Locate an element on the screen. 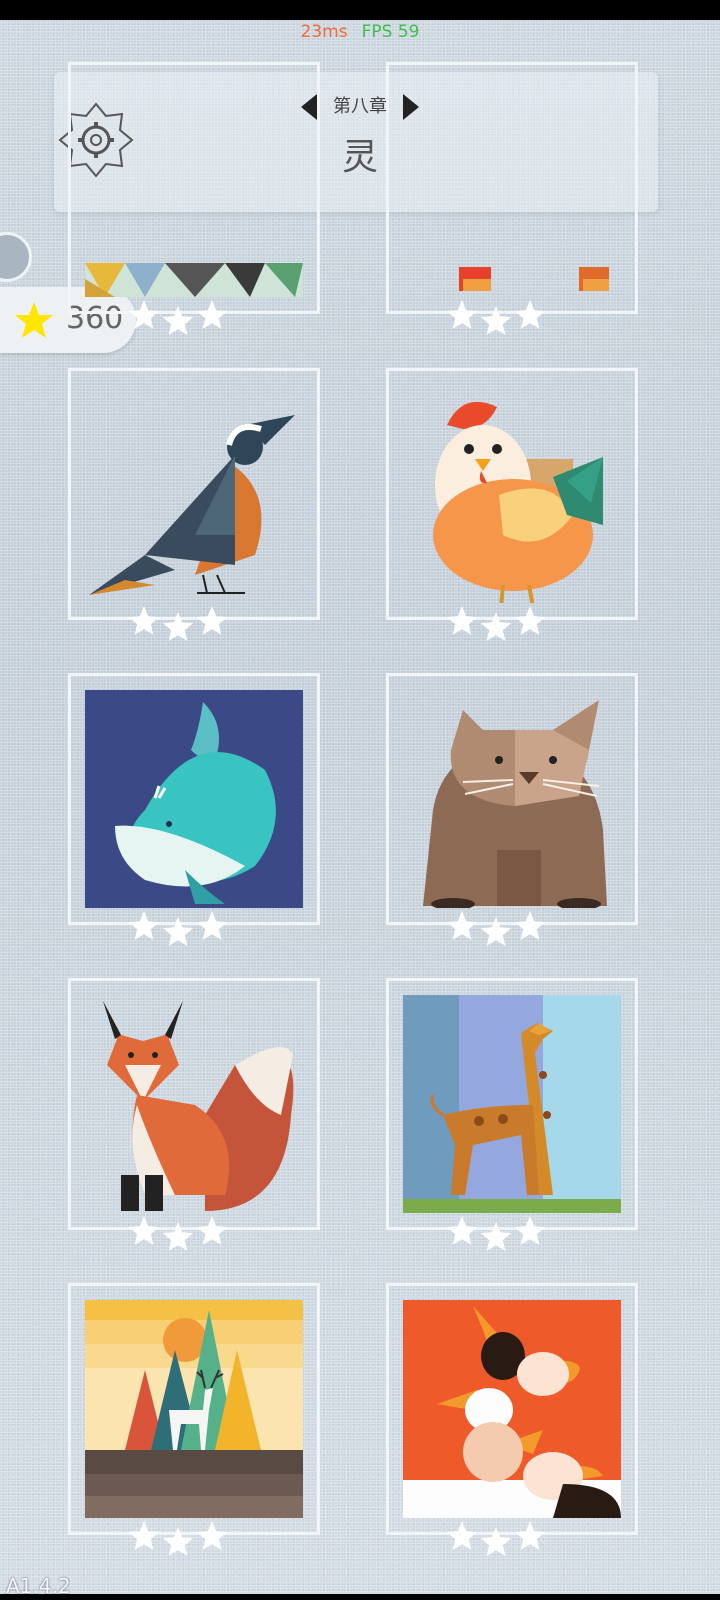 The height and width of the screenshot is (1600, 720). level-card-bird is located at coordinates (194, 494).